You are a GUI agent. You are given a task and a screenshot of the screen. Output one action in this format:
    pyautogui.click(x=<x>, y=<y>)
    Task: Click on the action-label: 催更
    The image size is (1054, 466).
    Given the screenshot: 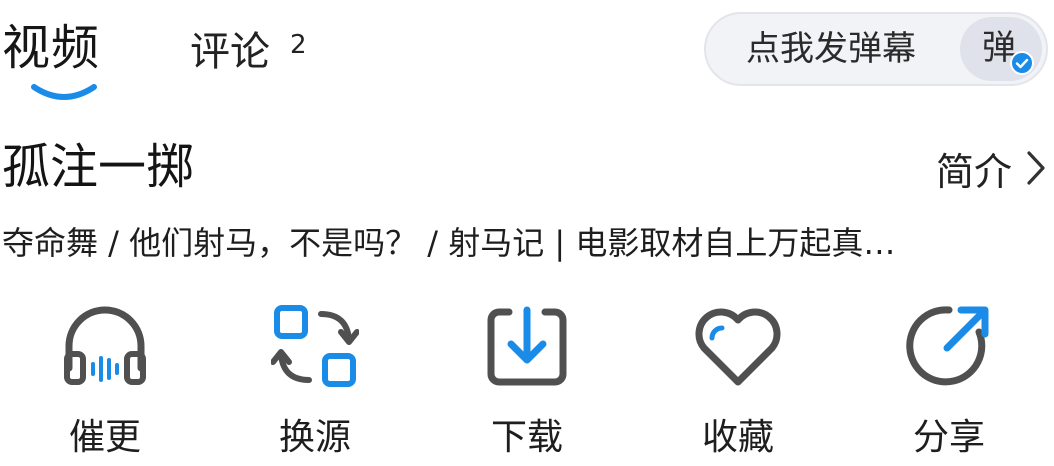 What is the action you would take?
    pyautogui.click(x=104, y=437)
    